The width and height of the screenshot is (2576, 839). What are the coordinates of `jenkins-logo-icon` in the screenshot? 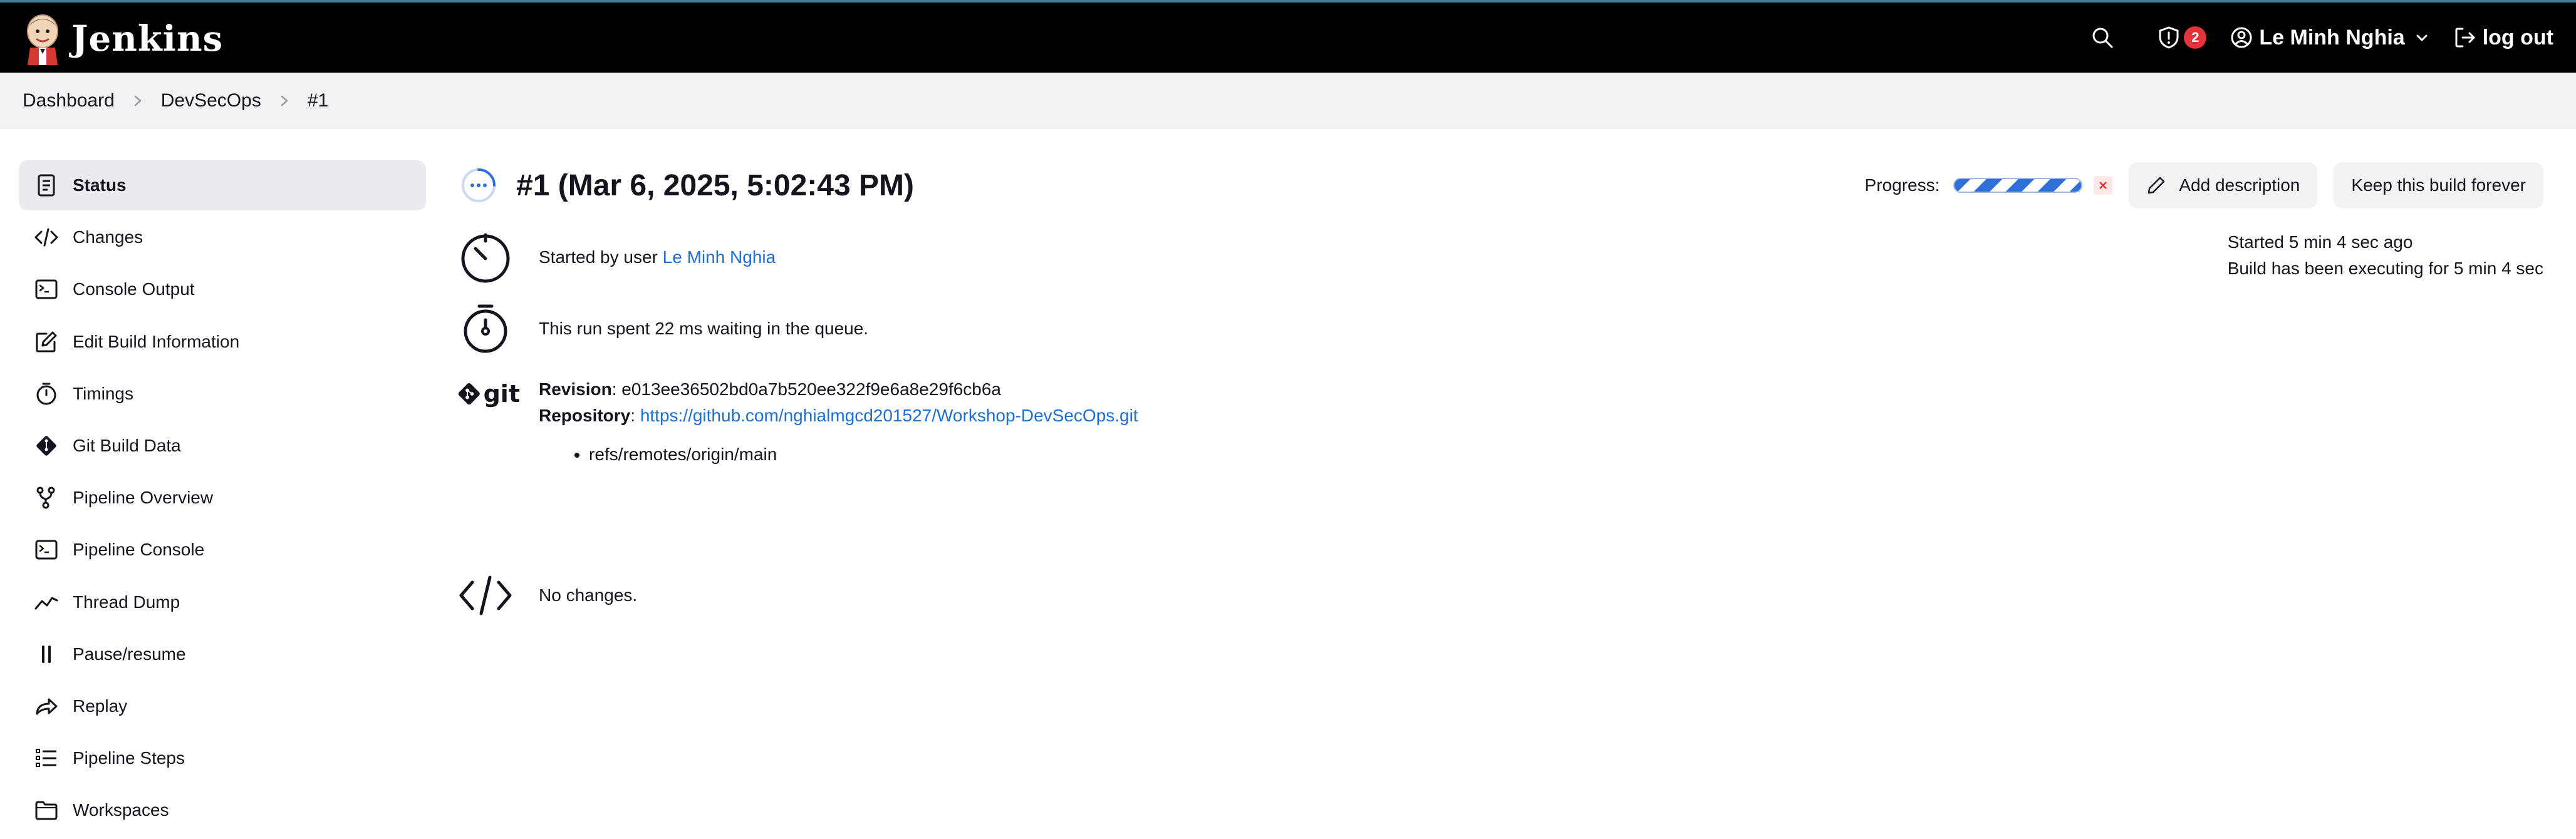 It's located at (43, 39).